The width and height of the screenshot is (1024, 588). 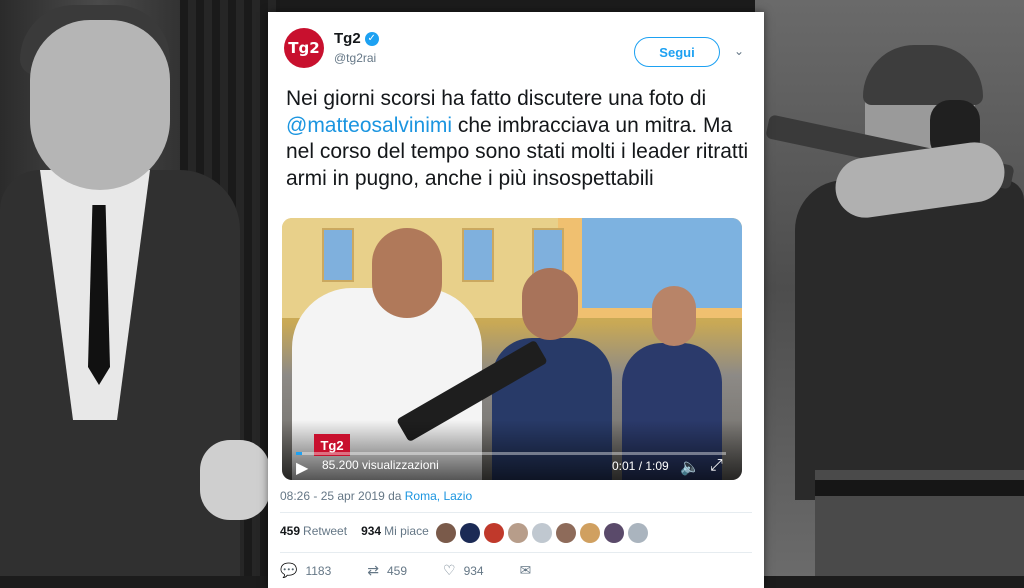 What do you see at coordinates (290, 531) in the screenshot?
I see `retweet-stat-count: 459` at bounding box center [290, 531].